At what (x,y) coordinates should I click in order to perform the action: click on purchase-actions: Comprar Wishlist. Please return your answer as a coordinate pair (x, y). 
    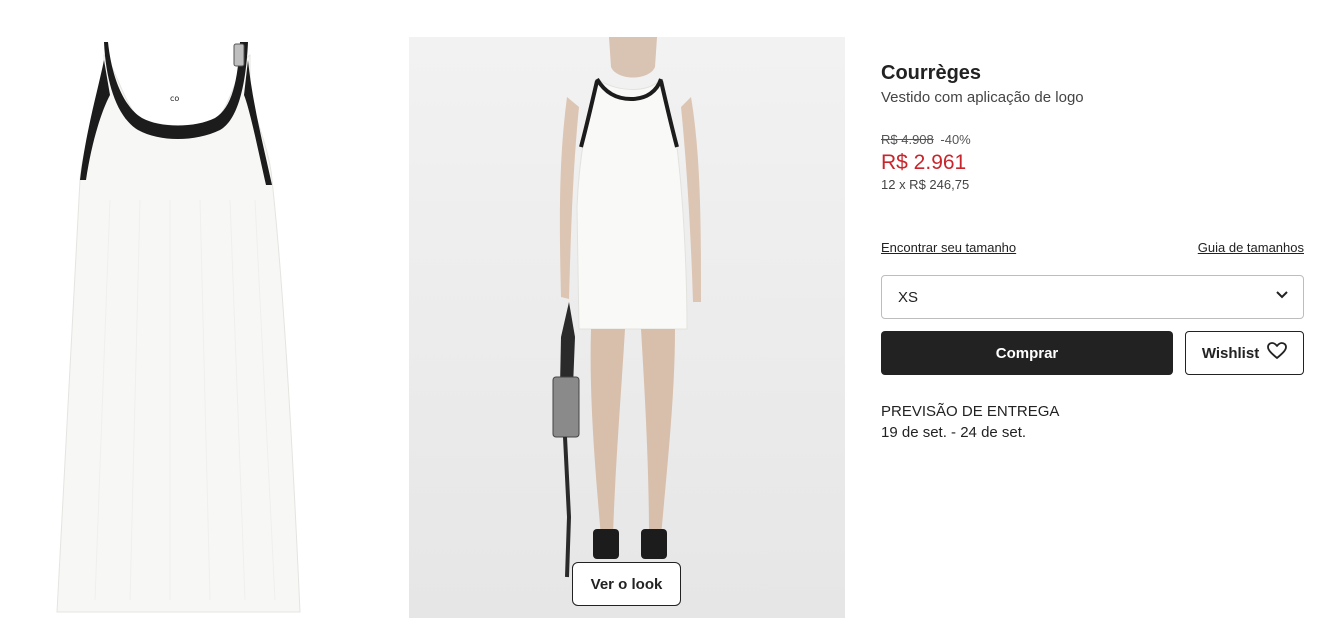
    Looking at the image, I should click on (1092, 353).